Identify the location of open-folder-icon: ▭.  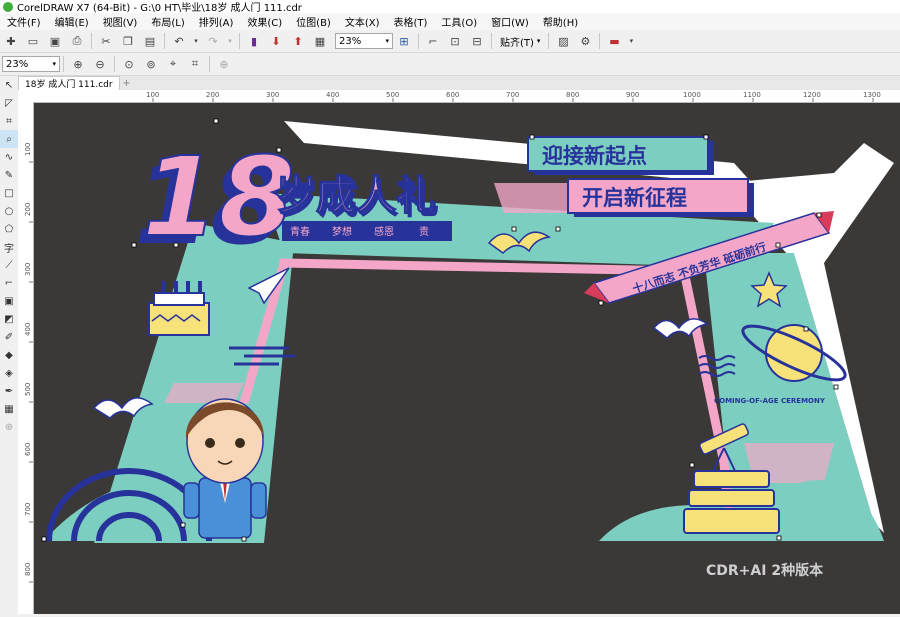
(33, 41).